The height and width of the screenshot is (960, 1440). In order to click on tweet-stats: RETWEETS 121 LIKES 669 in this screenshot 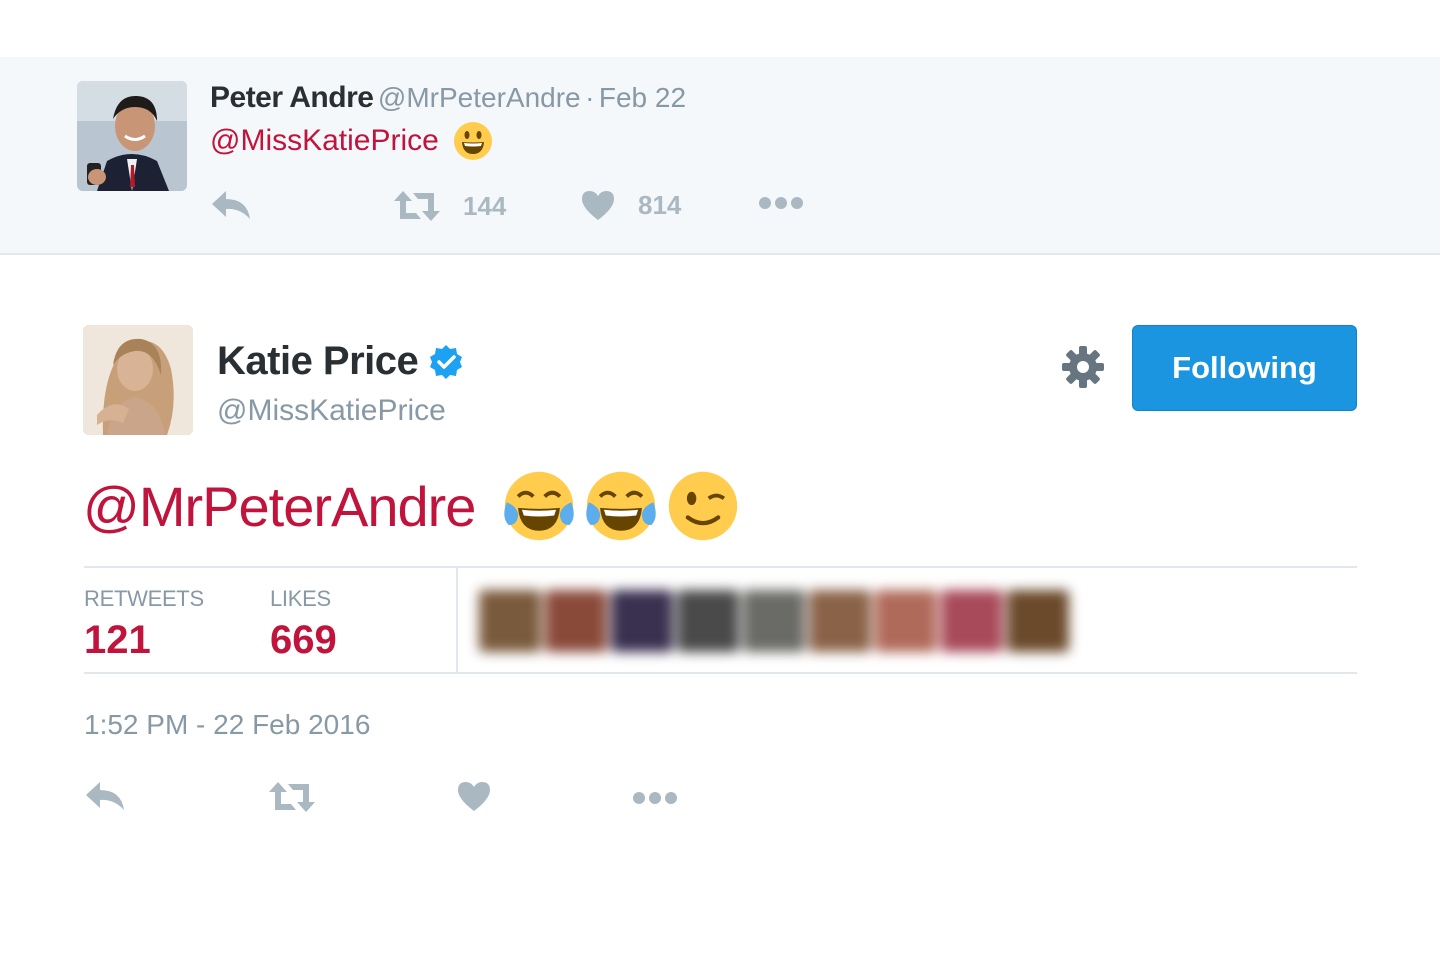, I will do `click(720, 620)`.